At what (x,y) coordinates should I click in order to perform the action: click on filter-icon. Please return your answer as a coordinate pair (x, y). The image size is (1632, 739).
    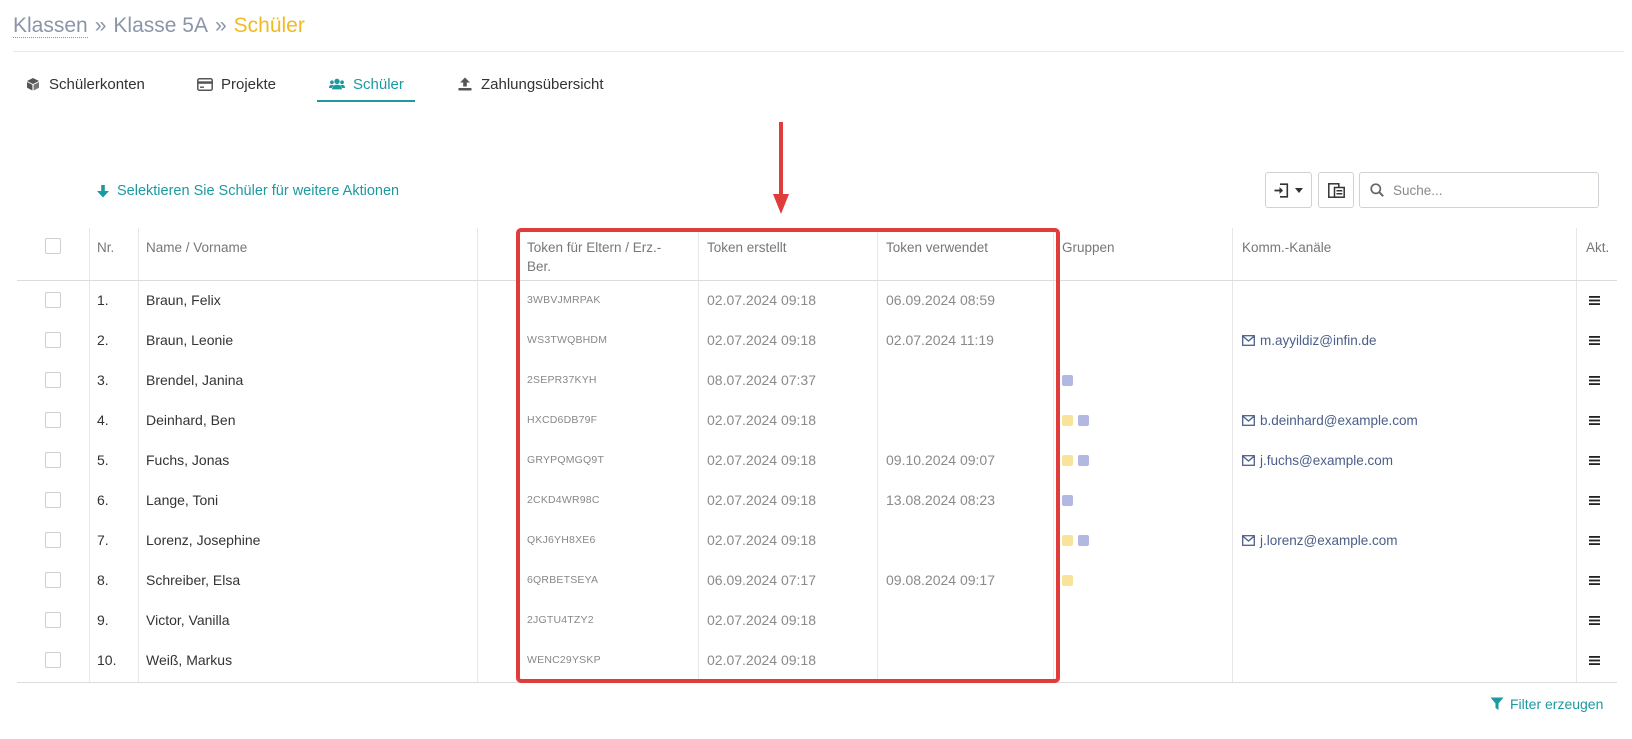
    Looking at the image, I should click on (1497, 704).